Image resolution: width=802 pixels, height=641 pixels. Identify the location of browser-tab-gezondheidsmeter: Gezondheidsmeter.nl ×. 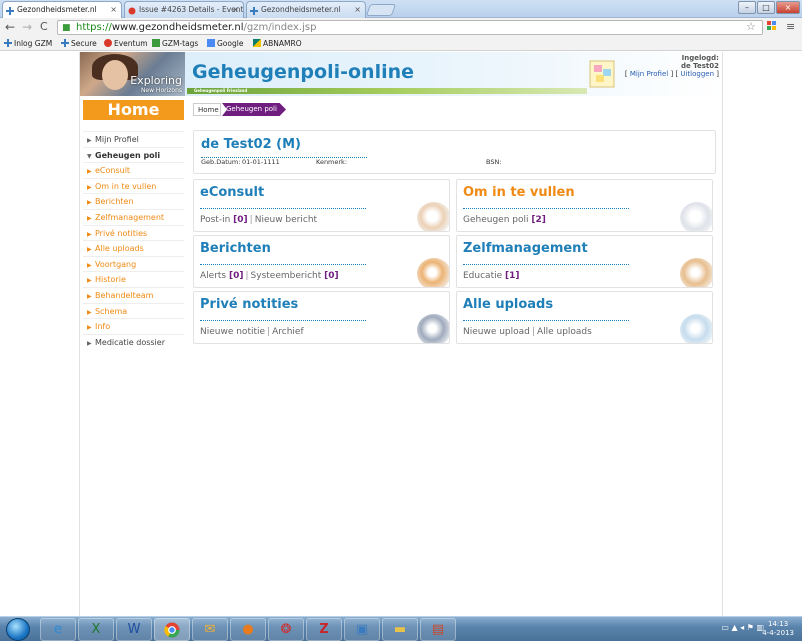
(62, 9).